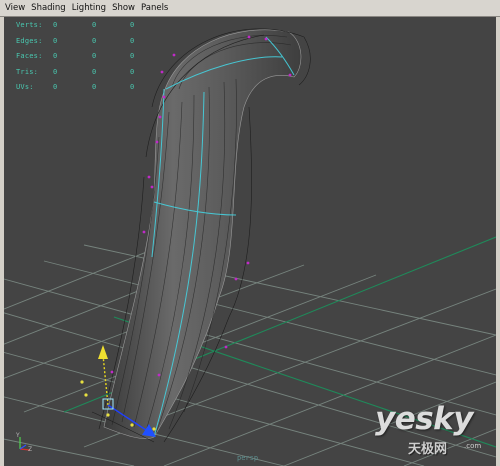  What do you see at coordinates (250, 8) in the screenshot?
I see `panel-menu-bar: View Shading Lighting Show Panels` at bounding box center [250, 8].